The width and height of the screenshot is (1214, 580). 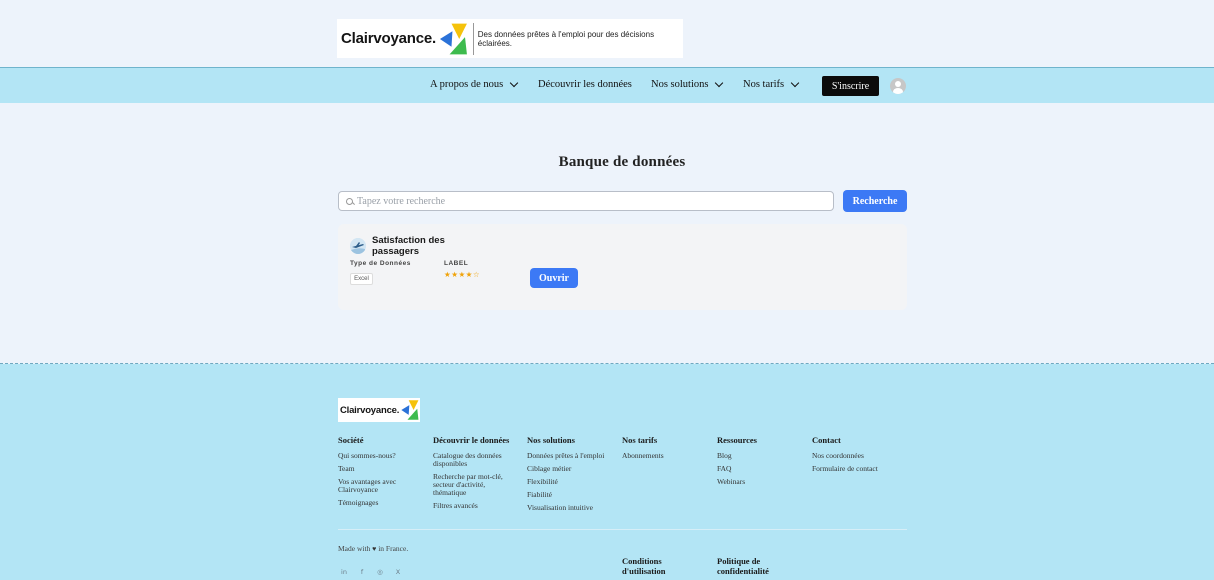 What do you see at coordinates (354, 548) in the screenshot?
I see `made-with-prefix: Made with` at bounding box center [354, 548].